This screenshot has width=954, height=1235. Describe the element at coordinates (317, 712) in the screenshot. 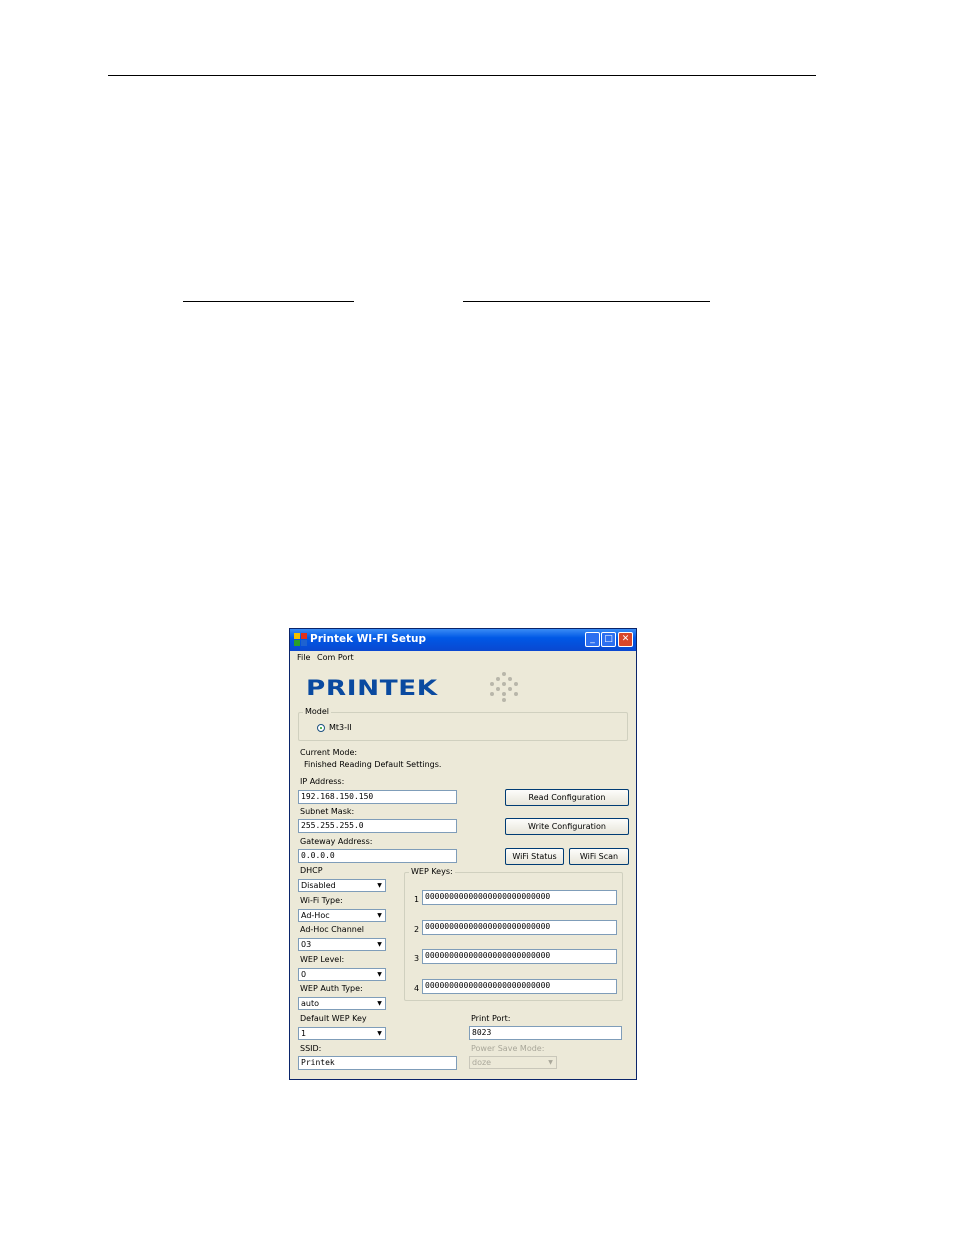

I see `model-group-title: Model` at that location.